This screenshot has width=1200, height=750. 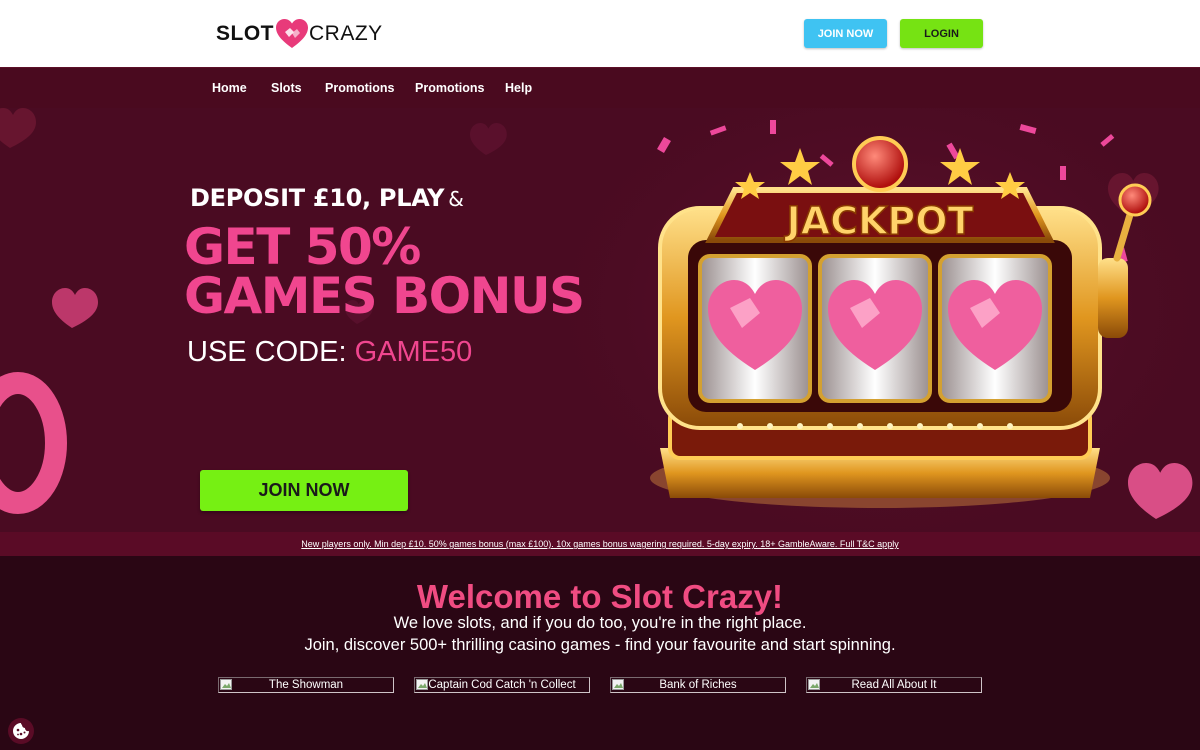 I want to click on game-title: Bank of Riches, so click(x=698, y=685).